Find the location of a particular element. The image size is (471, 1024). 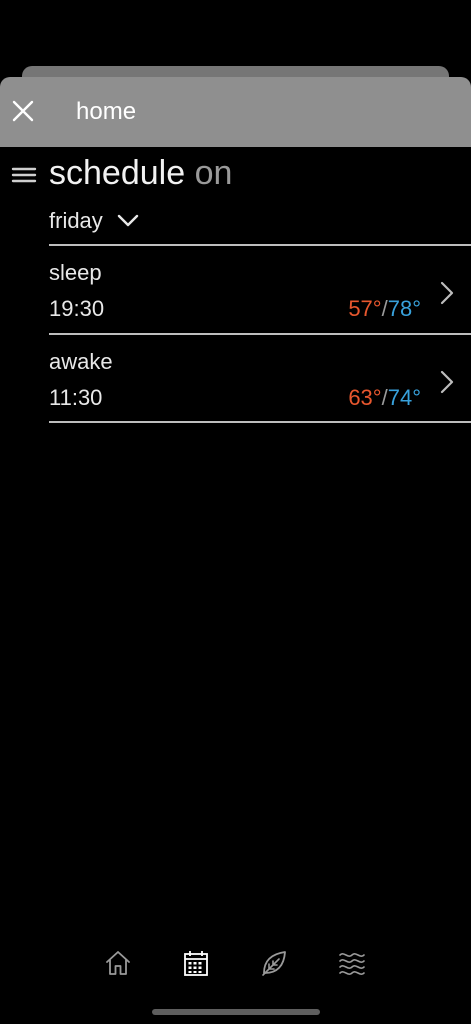

calendar-icon is located at coordinates (196, 963).